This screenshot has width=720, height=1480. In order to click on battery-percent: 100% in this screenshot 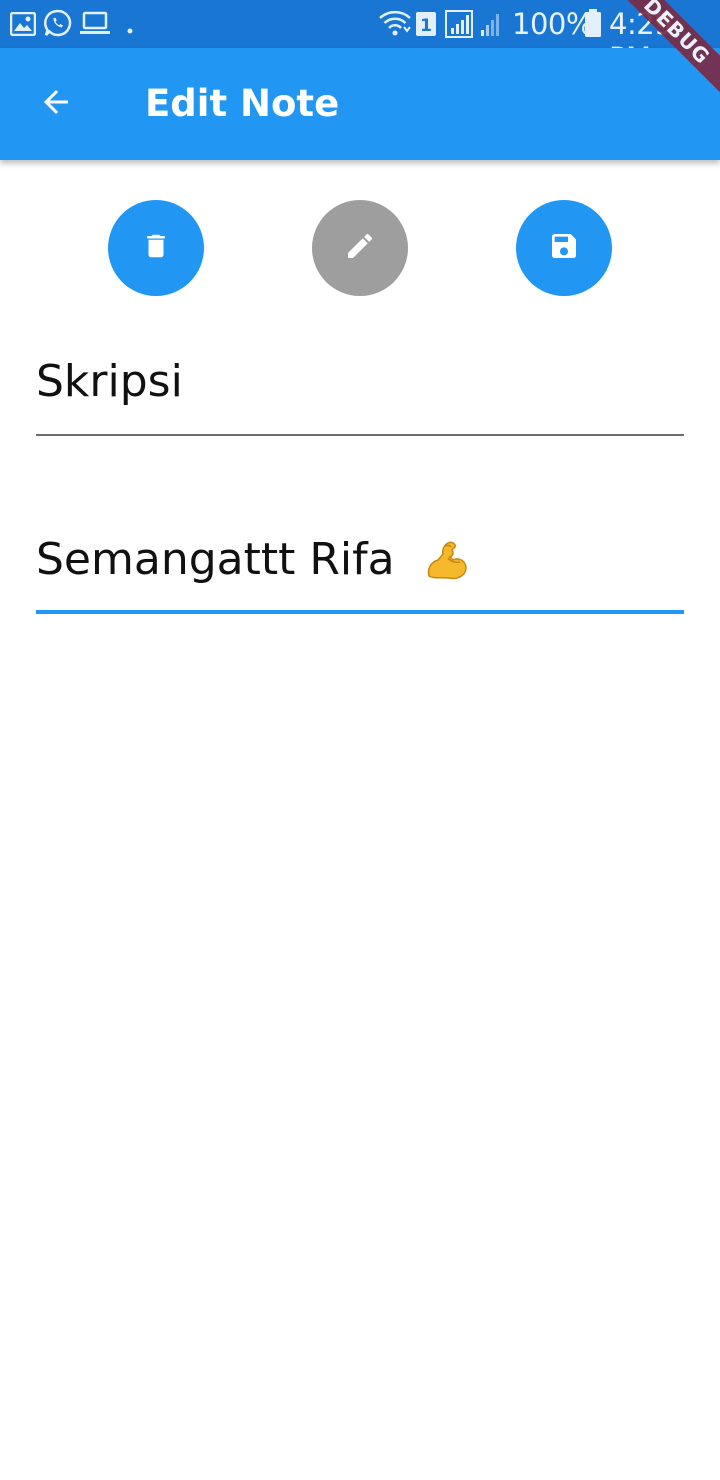, I will do `click(552, 24)`.